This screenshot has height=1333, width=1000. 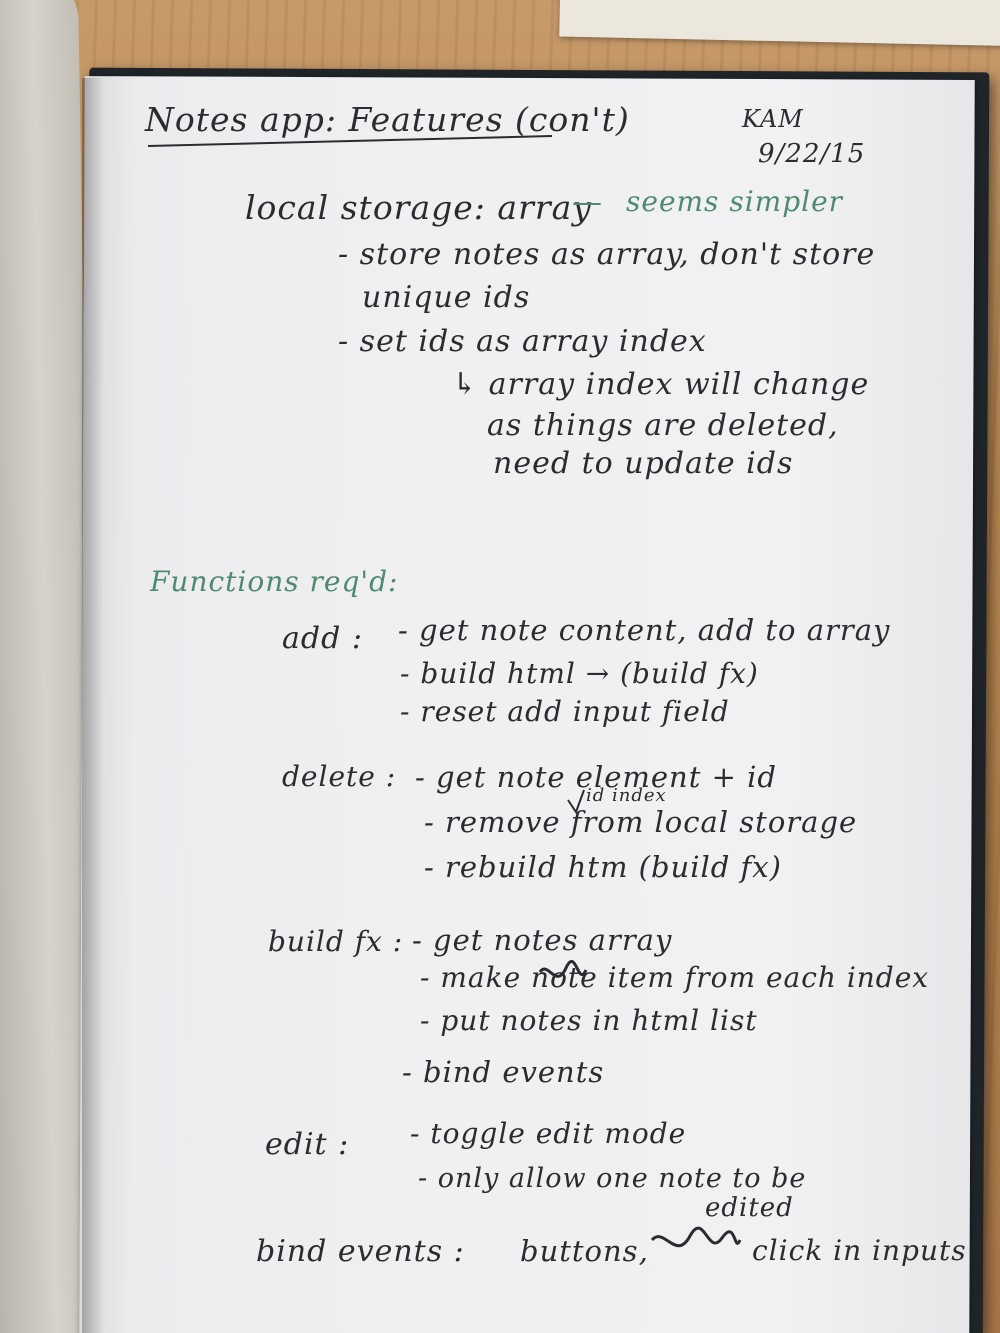 What do you see at coordinates (576, 802) in the screenshot?
I see `insertion-caret` at bounding box center [576, 802].